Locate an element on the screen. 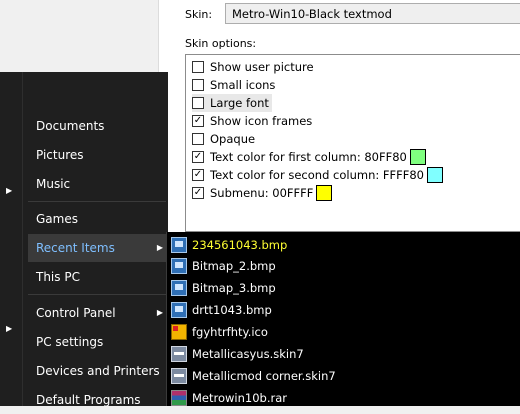 The image size is (520, 414). option-label: Submenu: 00FFFF is located at coordinates (262, 193).